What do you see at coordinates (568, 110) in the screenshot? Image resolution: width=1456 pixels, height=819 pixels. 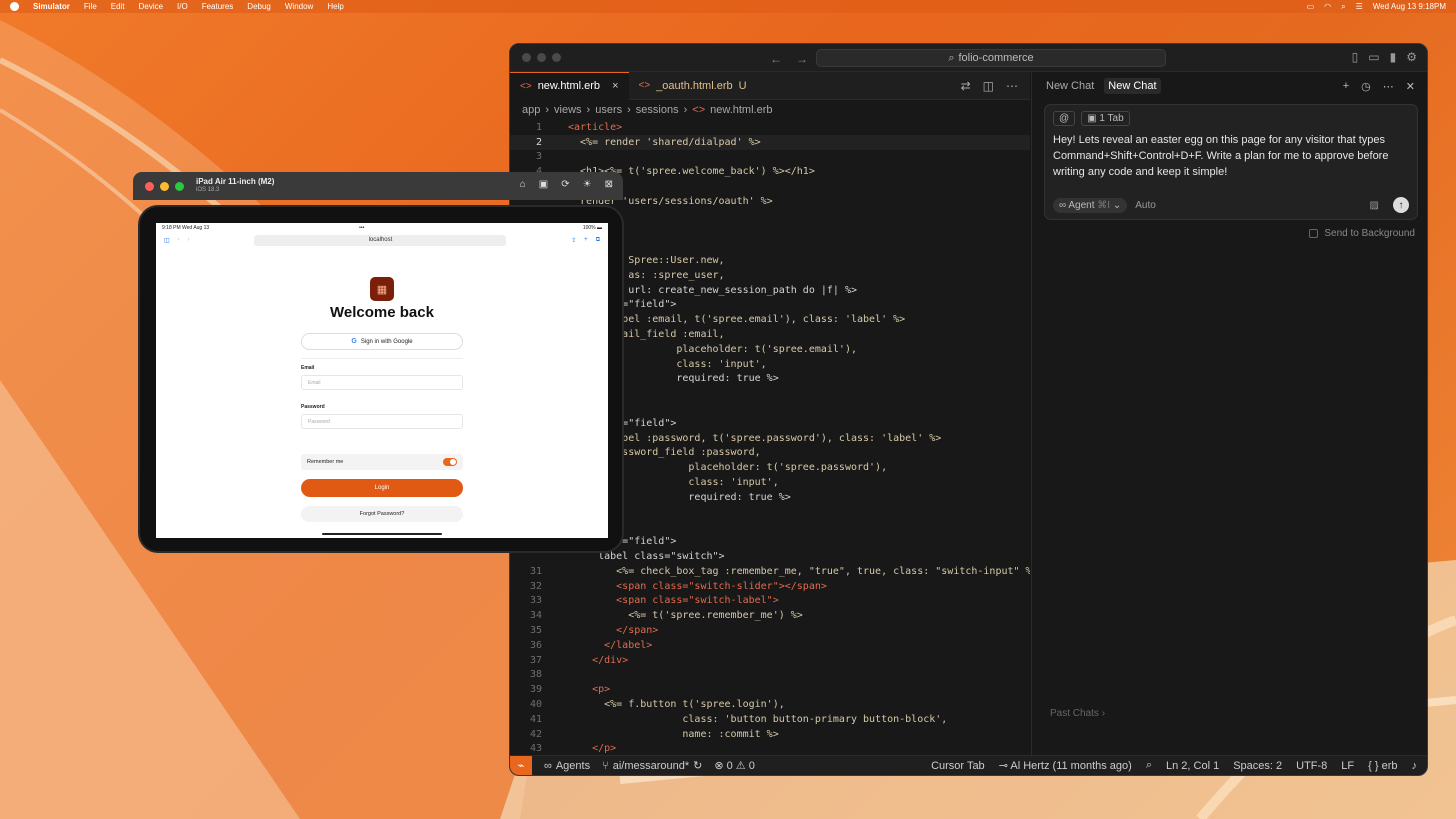 I see `breadcrumb-item: views` at bounding box center [568, 110].